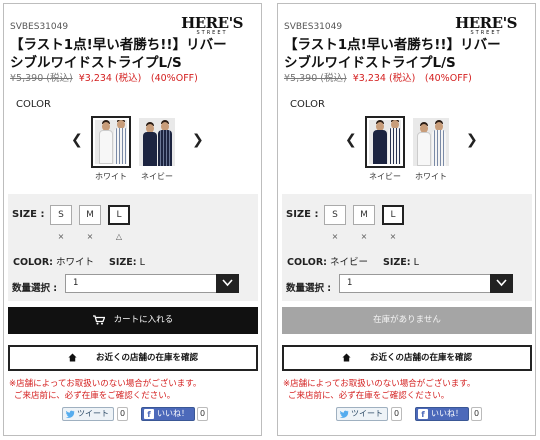  I want to click on out-of-stock-button: 在庫がありません, so click(407, 320).